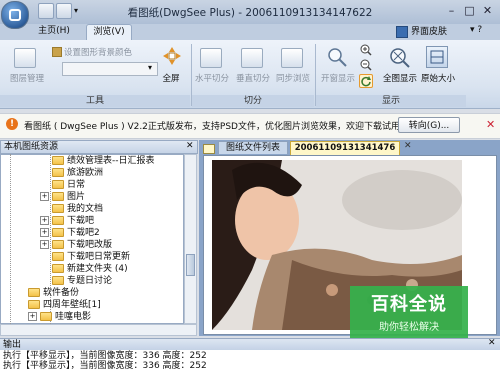  Describe the element at coordinates (110, 69) in the screenshot. I see `bg-color-select` at that location.